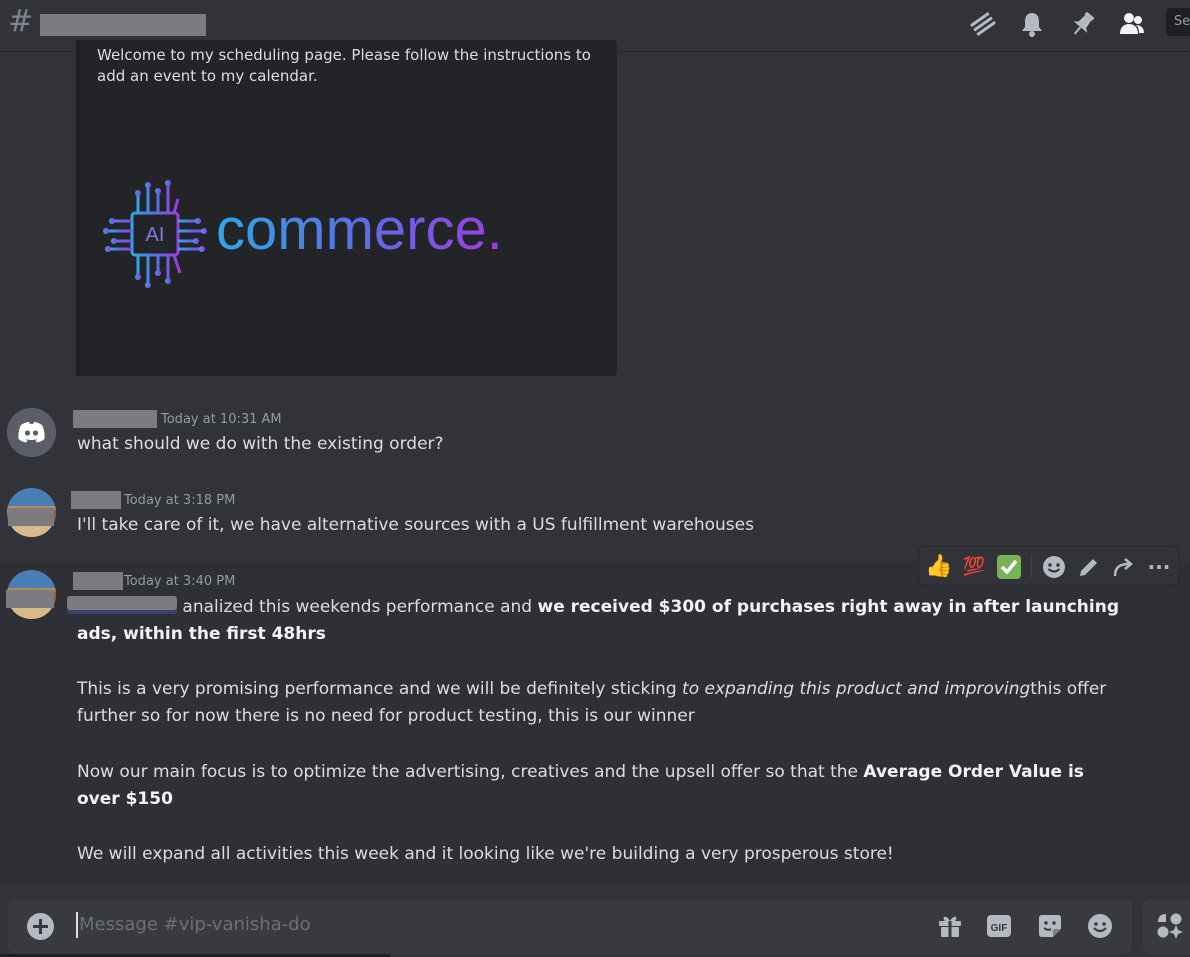 The image size is (1190, 957). I want to click on reaction-100: 💯, so click(974, 567).